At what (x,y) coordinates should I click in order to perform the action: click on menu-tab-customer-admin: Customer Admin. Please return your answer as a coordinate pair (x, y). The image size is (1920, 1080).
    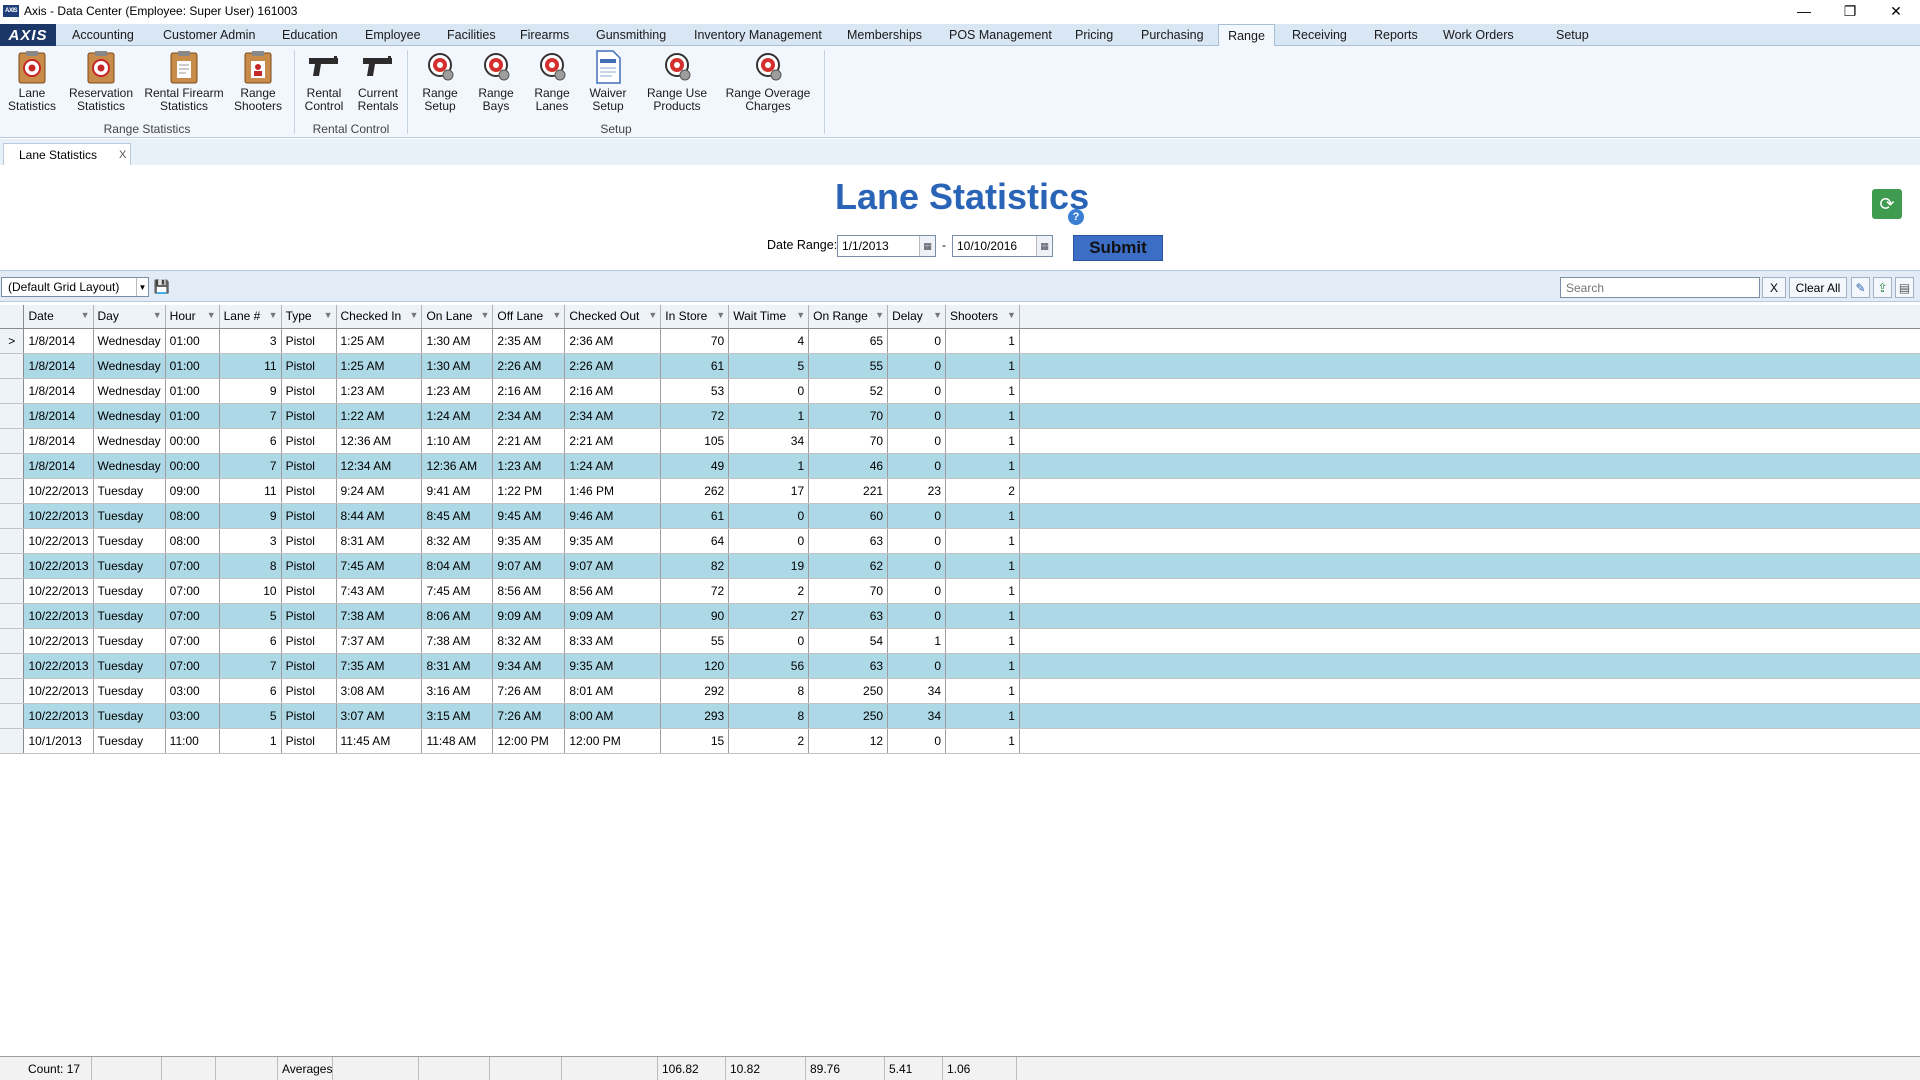
    Looking at the image, I should click on (209, 35).